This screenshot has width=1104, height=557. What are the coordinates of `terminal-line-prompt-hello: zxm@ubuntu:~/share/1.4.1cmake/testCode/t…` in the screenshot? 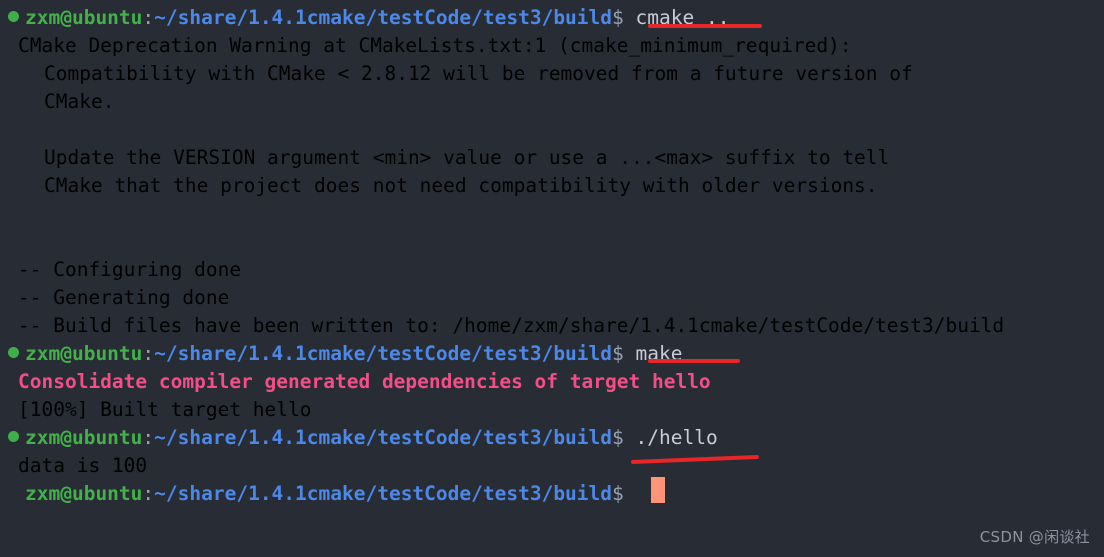 It's located at (552, 438).